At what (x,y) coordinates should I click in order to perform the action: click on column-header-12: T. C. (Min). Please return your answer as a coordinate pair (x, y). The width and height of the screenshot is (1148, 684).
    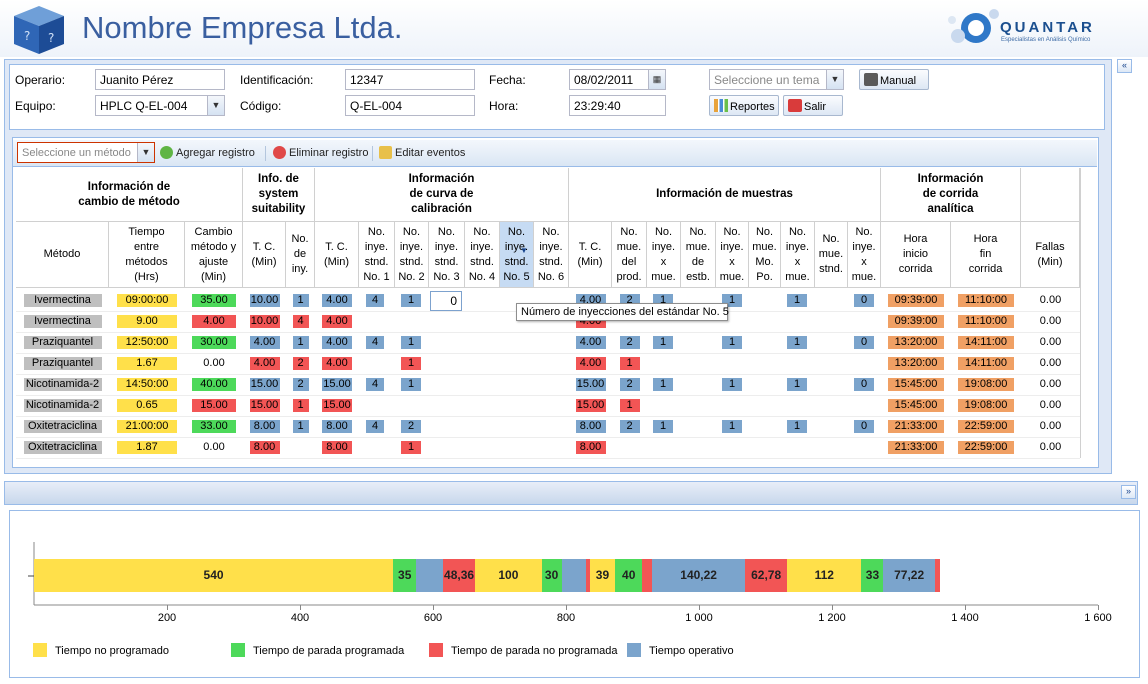
    Looking at the image, I should click on (590, 255).